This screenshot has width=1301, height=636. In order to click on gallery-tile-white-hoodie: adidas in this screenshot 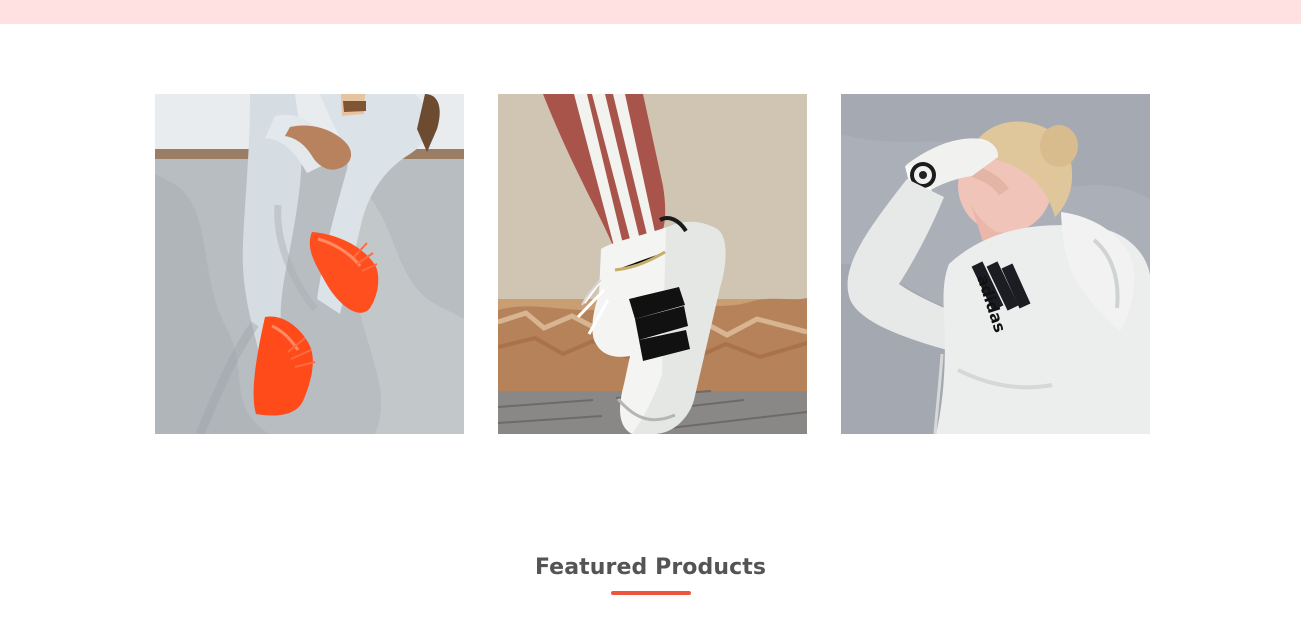, I will do `click(995, 264)`.